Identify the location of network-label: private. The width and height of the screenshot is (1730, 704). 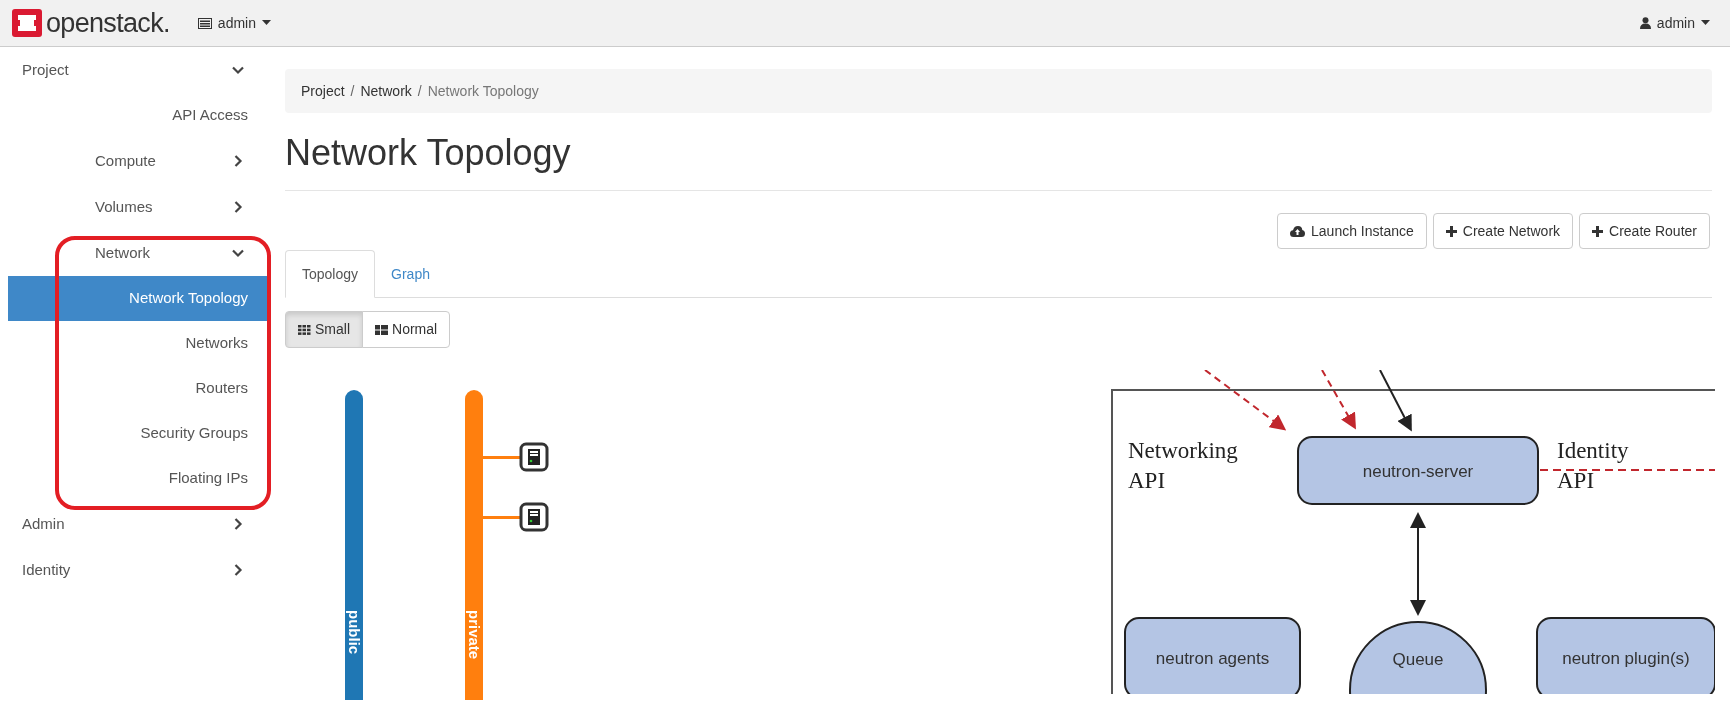
(474, 635).